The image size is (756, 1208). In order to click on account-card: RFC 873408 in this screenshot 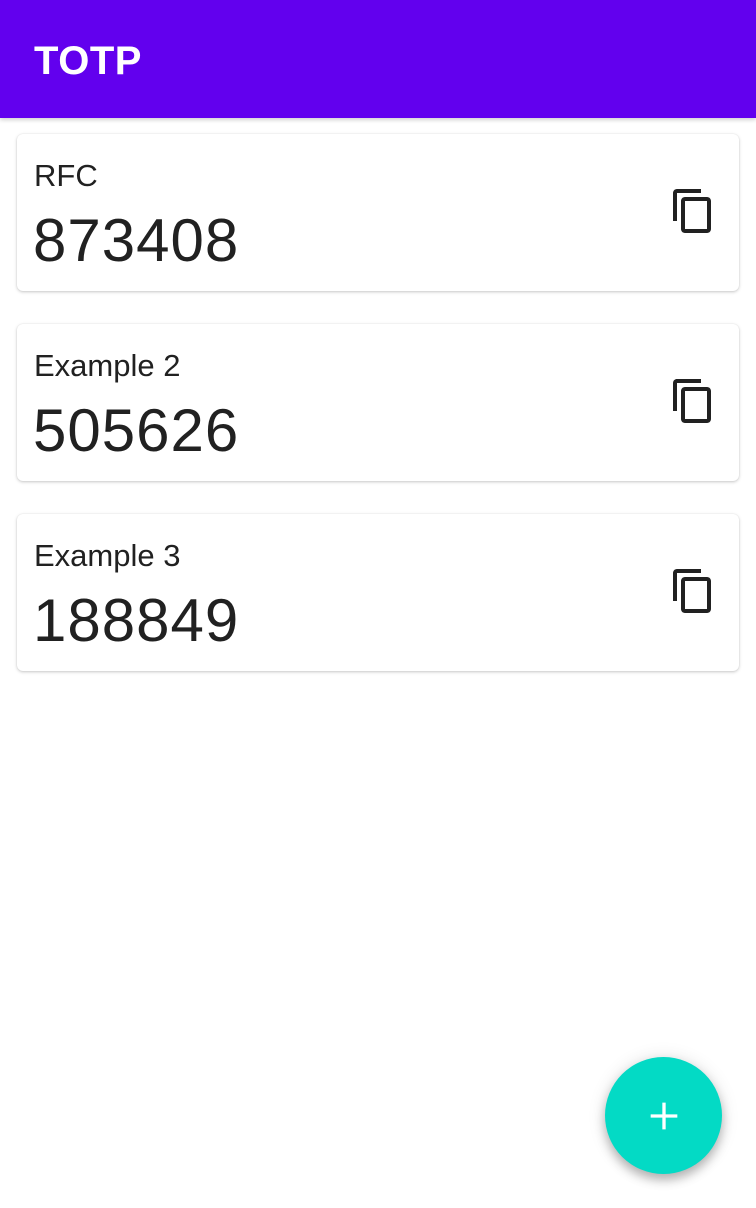, I will do `click(378, 212)`.